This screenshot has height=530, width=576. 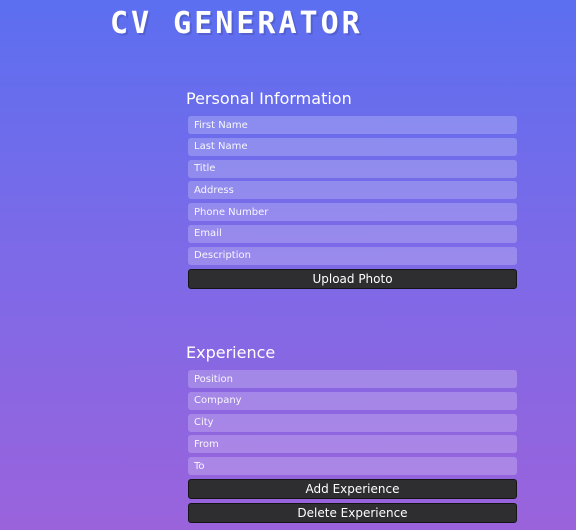 What do you see at coordinates (352, 512) in the screenshot?
I see `delete-experience-button: Delete Experience` at bounding box center [352, 512].